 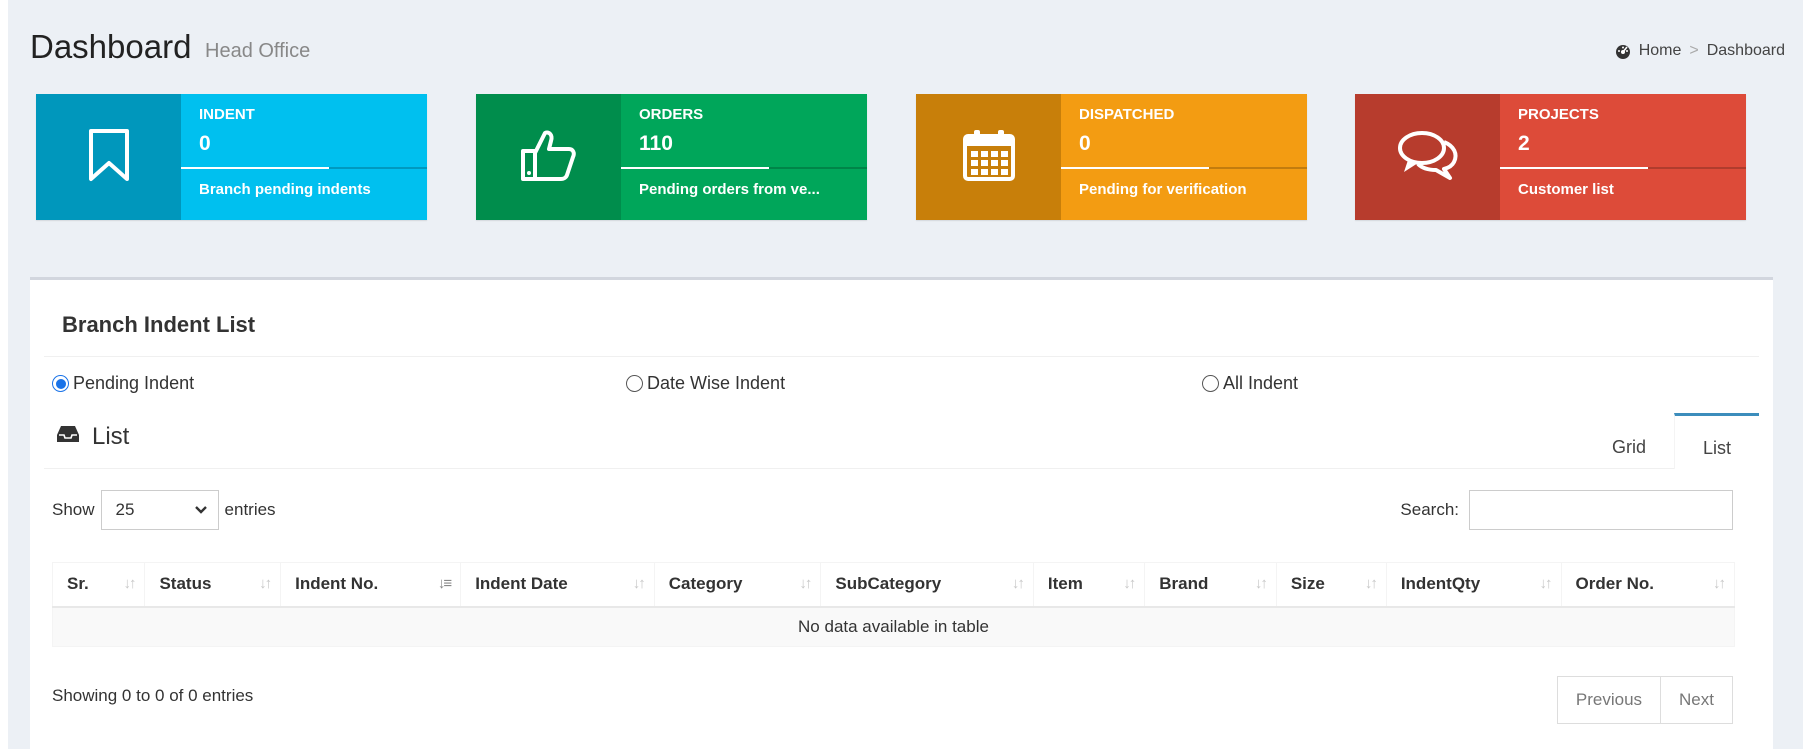 I want to click on column-header-label: Brand, so click(x=1184, y=584).